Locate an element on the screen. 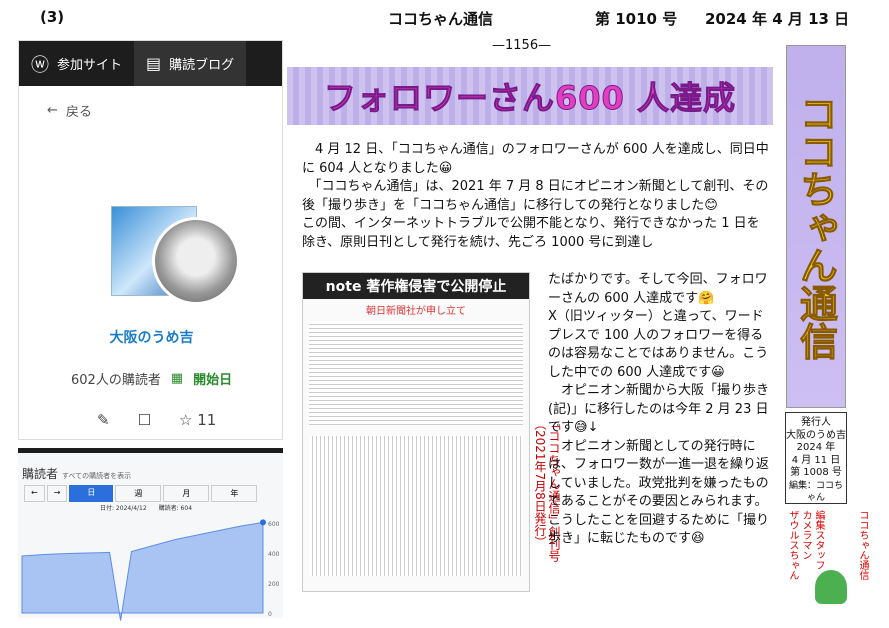  subscriber-area is located at coordinates (142, 571).